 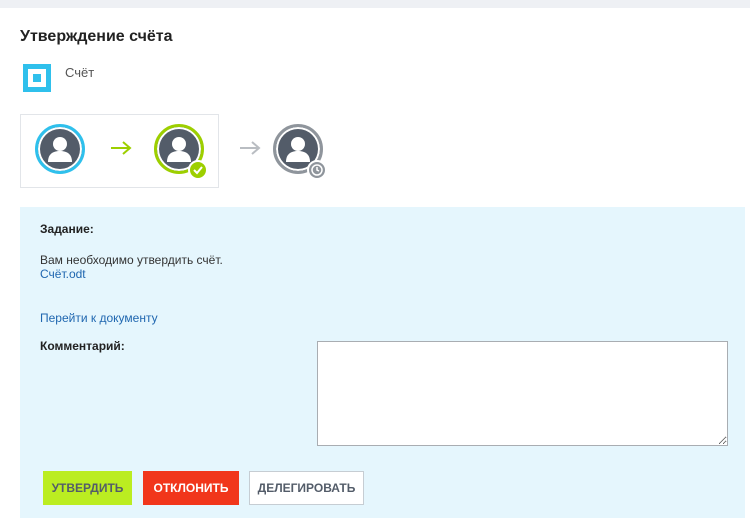 What do you see at coordinates (522, 393) in the screenshot?
I see `comment-input` at bounding box center [522, 393].